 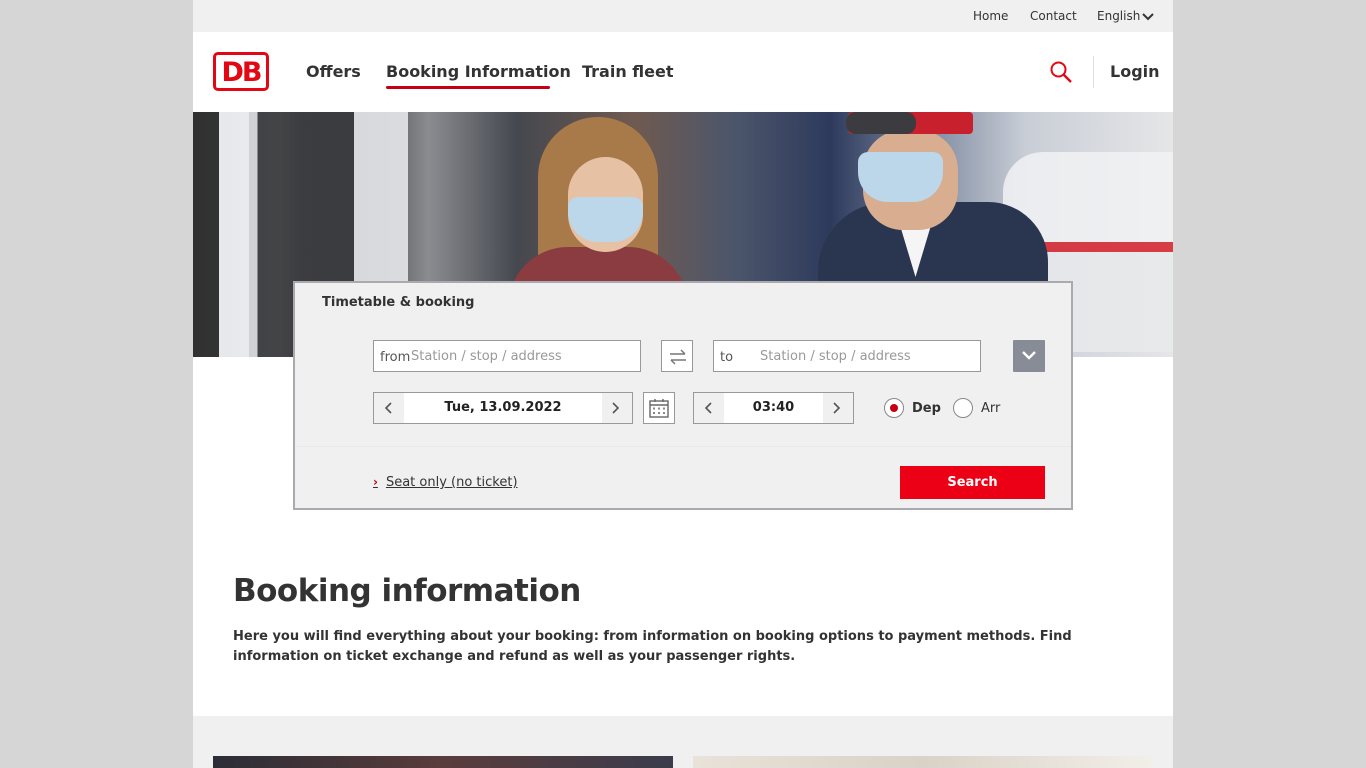 I want to click on seat-only-link: › Seat only (no ticket), so click(x=445, y=482).